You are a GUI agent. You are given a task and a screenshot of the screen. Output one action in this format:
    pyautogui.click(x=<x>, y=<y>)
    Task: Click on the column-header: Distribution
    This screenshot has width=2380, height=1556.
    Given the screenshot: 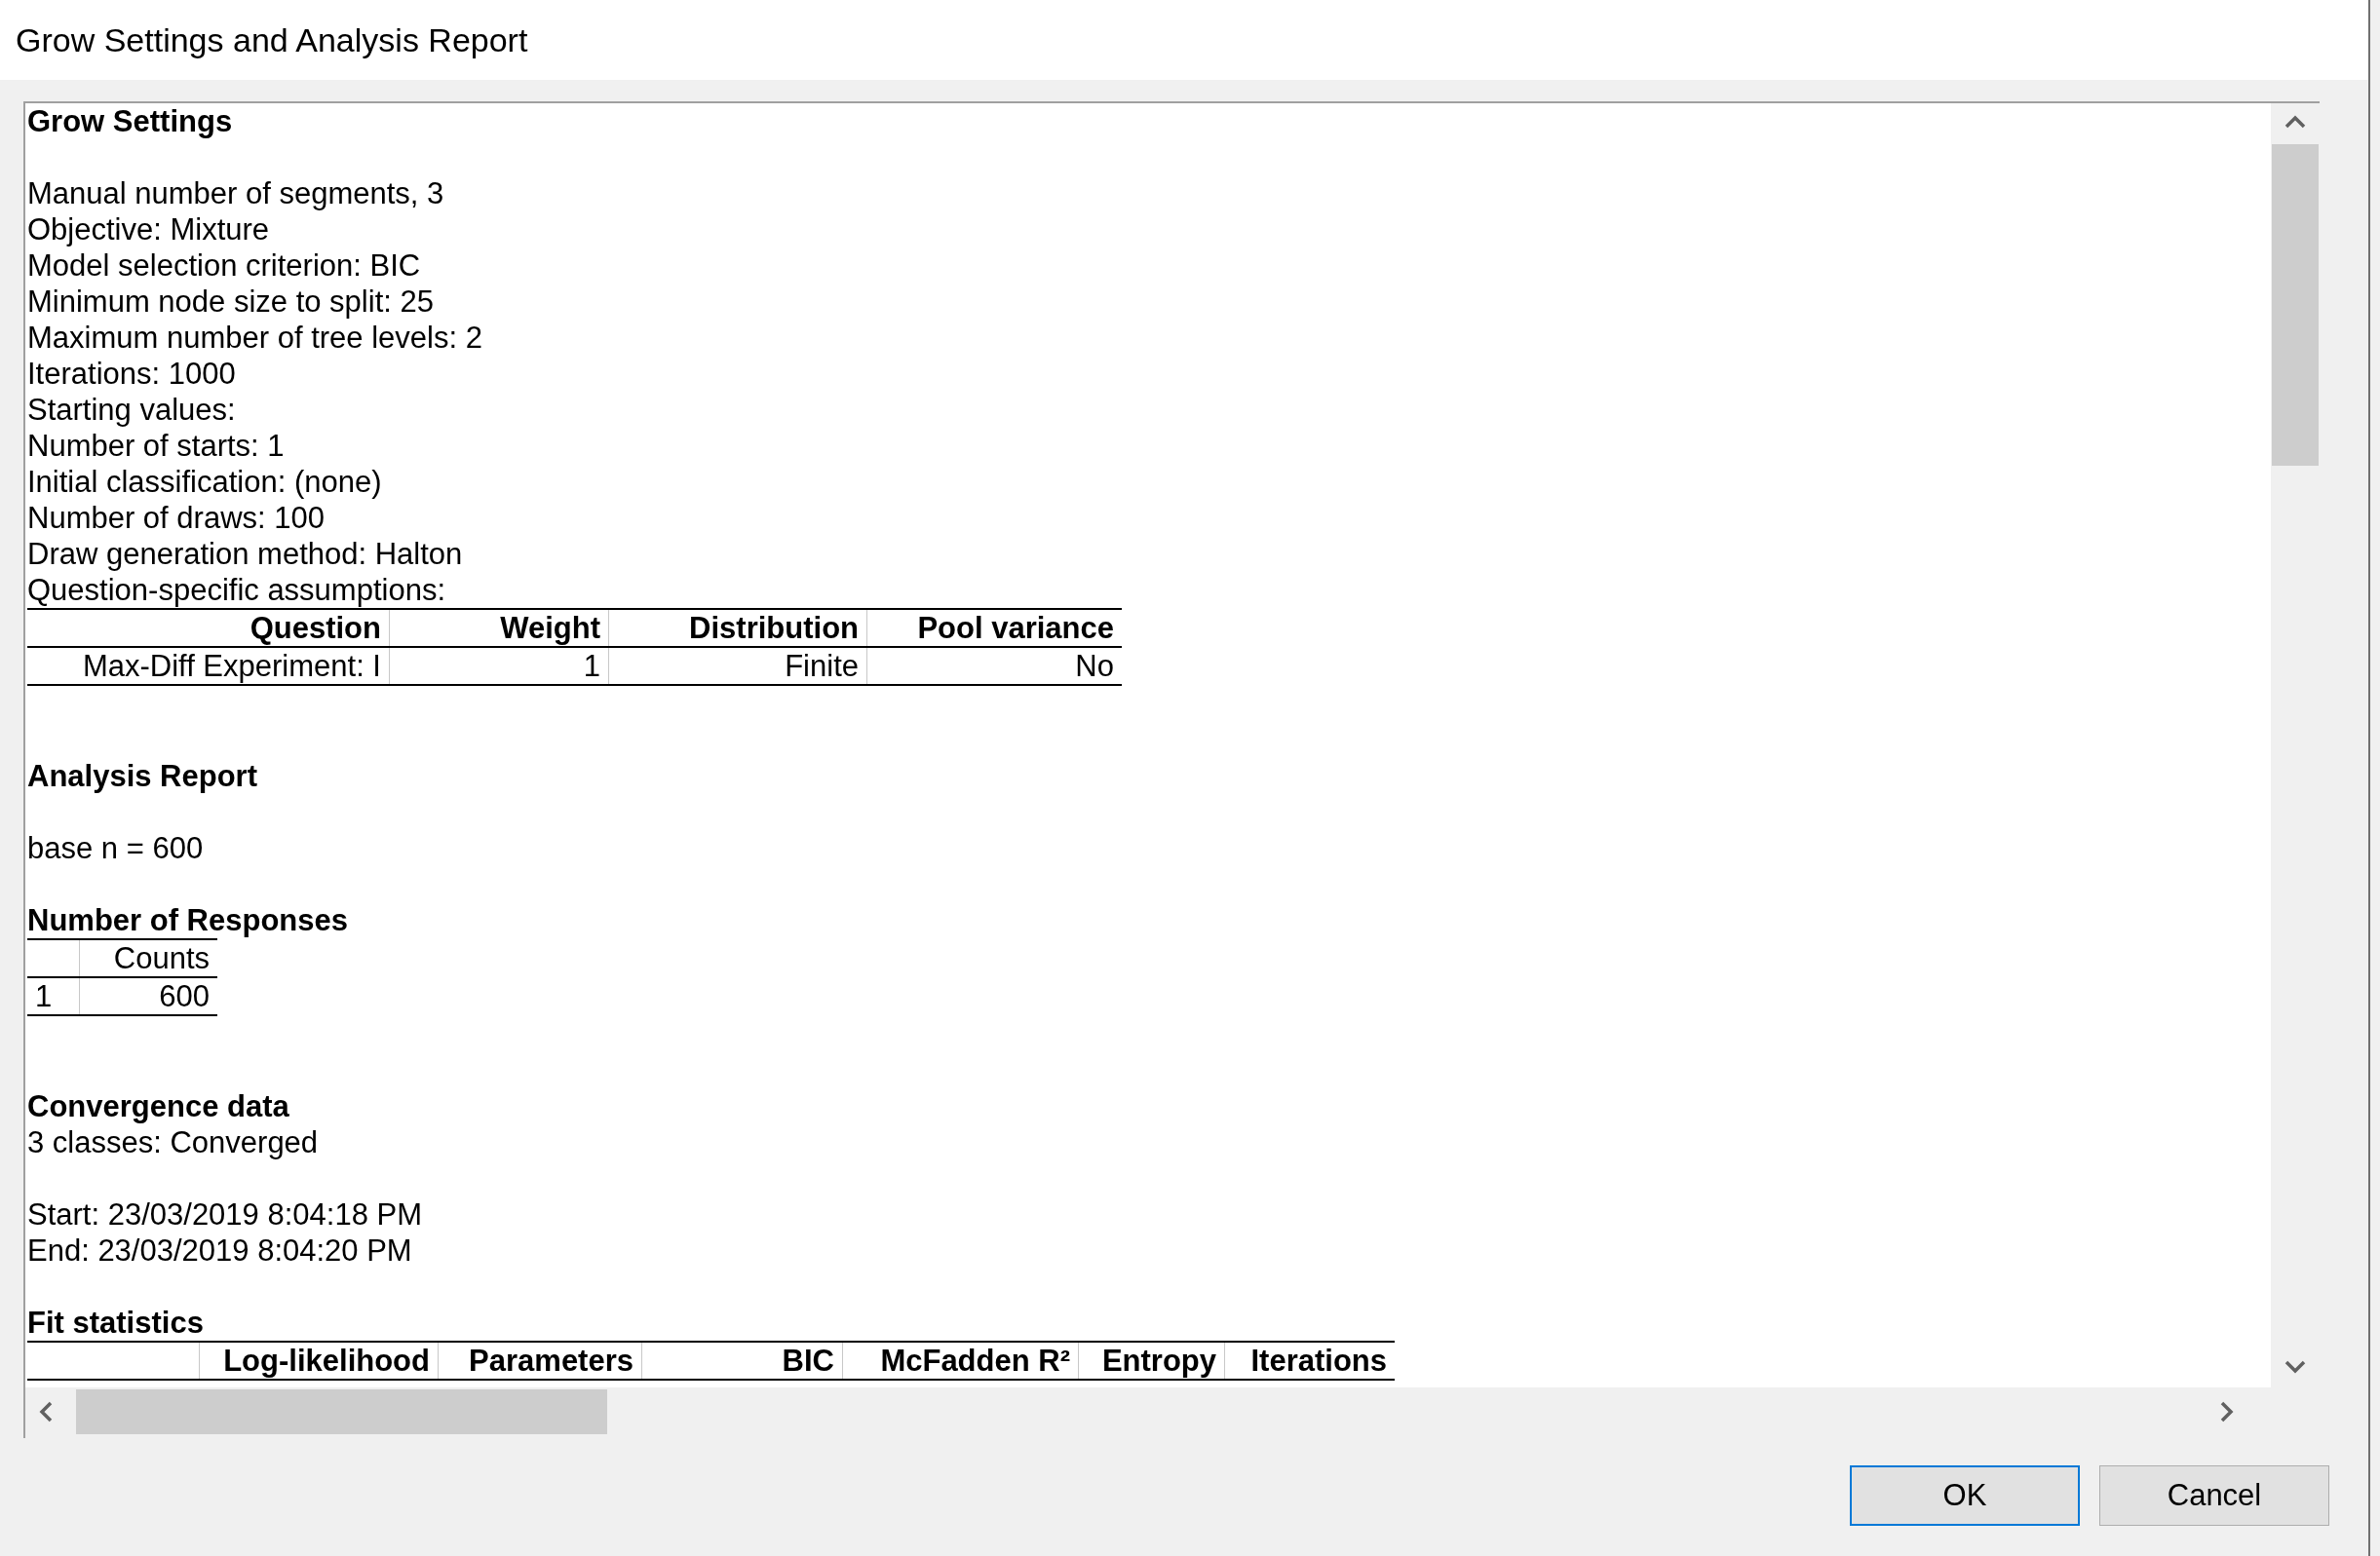 What is the action you would take?
    pyautogui.click(x=774, y=628)
    